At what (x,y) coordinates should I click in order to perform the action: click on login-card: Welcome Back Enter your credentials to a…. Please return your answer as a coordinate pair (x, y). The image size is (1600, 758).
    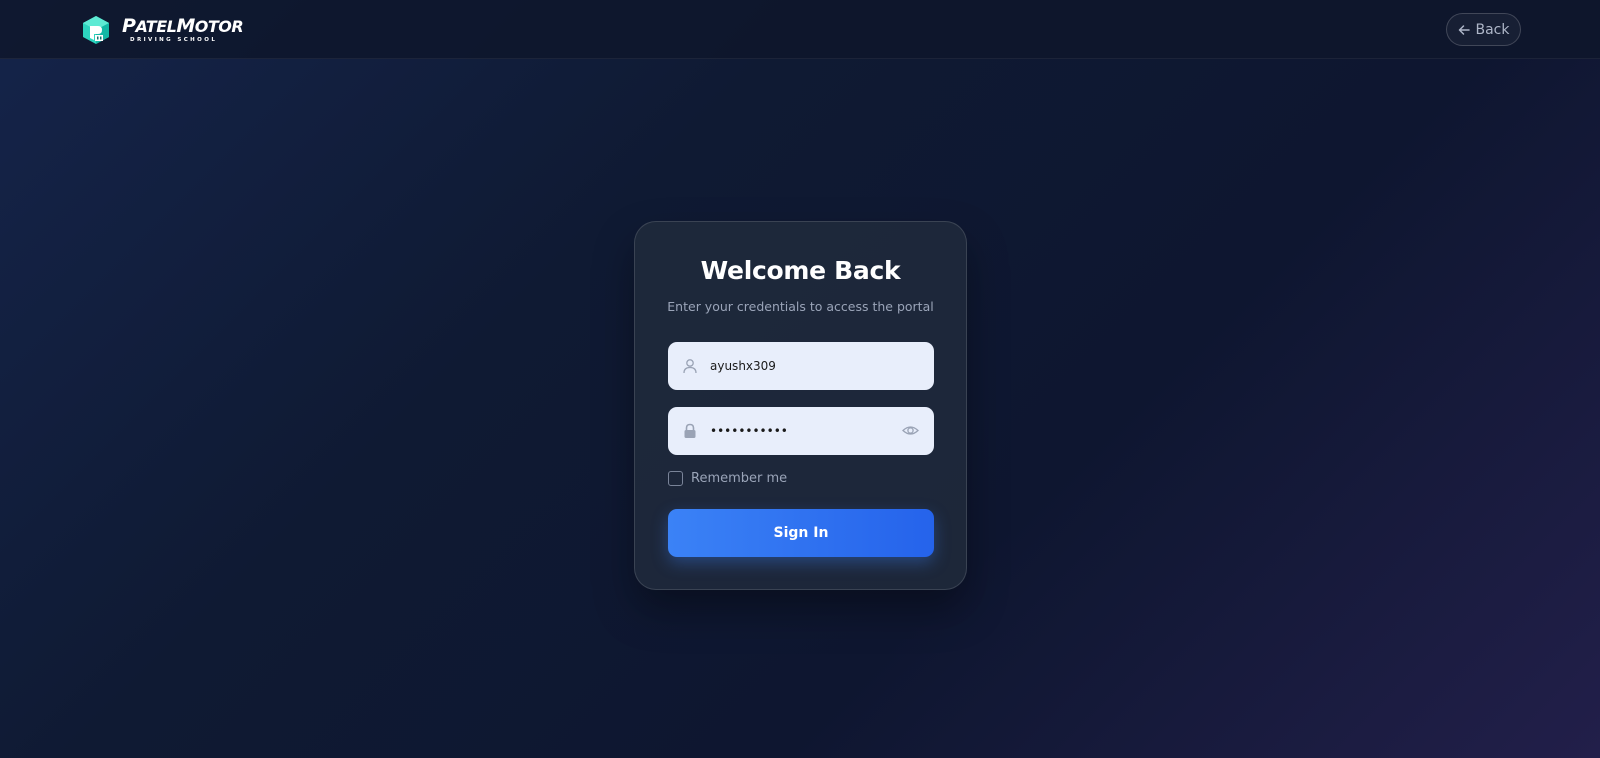
    Looking at the image, I should click on (800, 405).